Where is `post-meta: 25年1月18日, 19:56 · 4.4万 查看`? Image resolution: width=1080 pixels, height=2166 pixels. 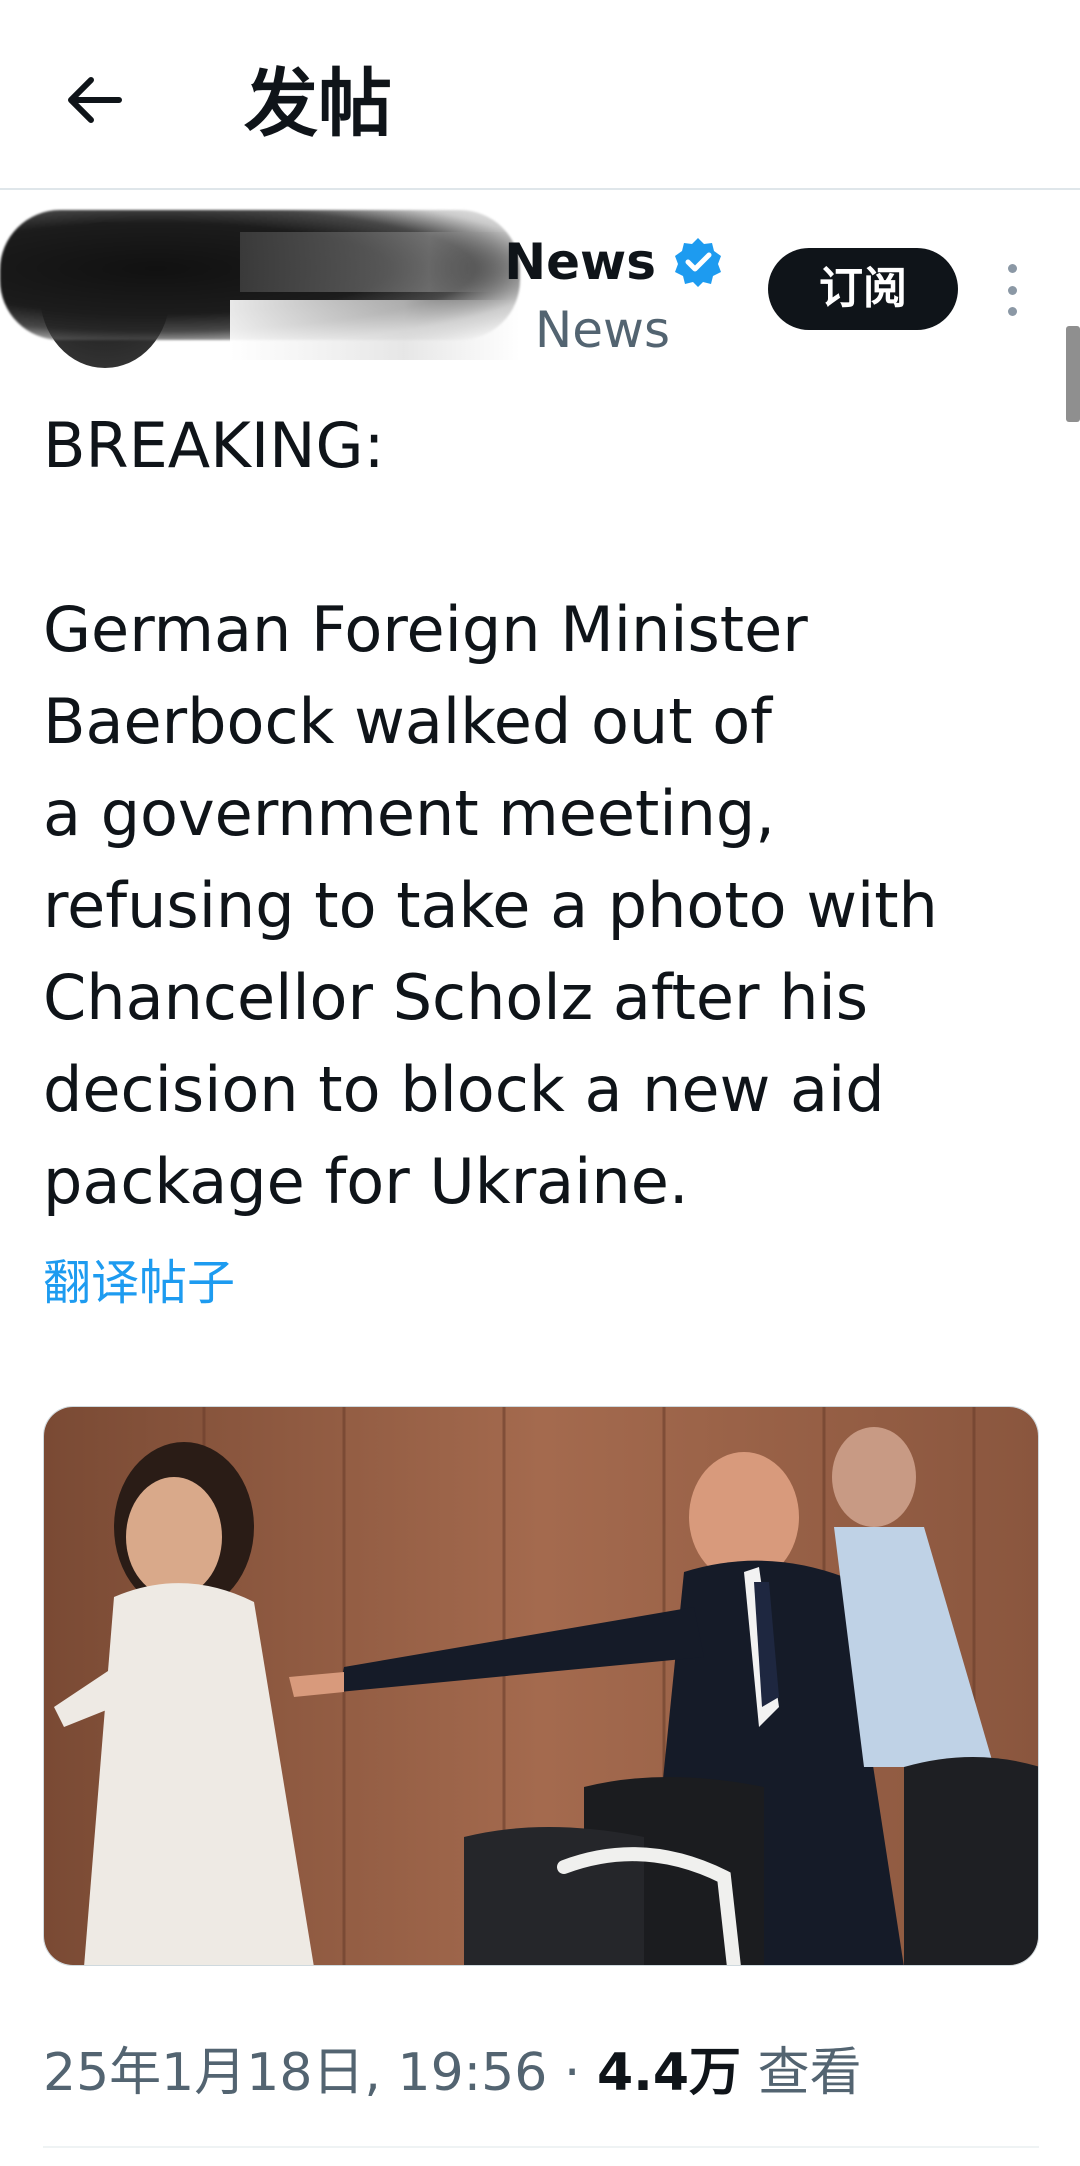 post-meta: 25年1月18日, 19:56 · 4.4万 查看 is located at coordinates (543, 2073).